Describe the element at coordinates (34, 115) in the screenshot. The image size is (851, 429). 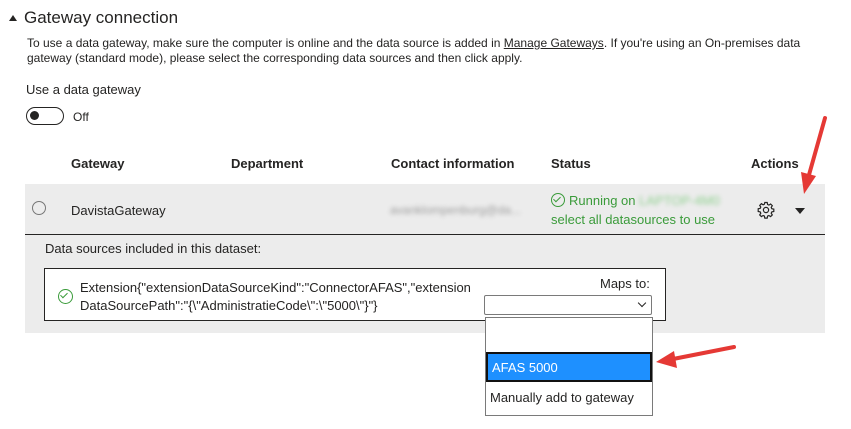
I see `toggle-knob` at that location.